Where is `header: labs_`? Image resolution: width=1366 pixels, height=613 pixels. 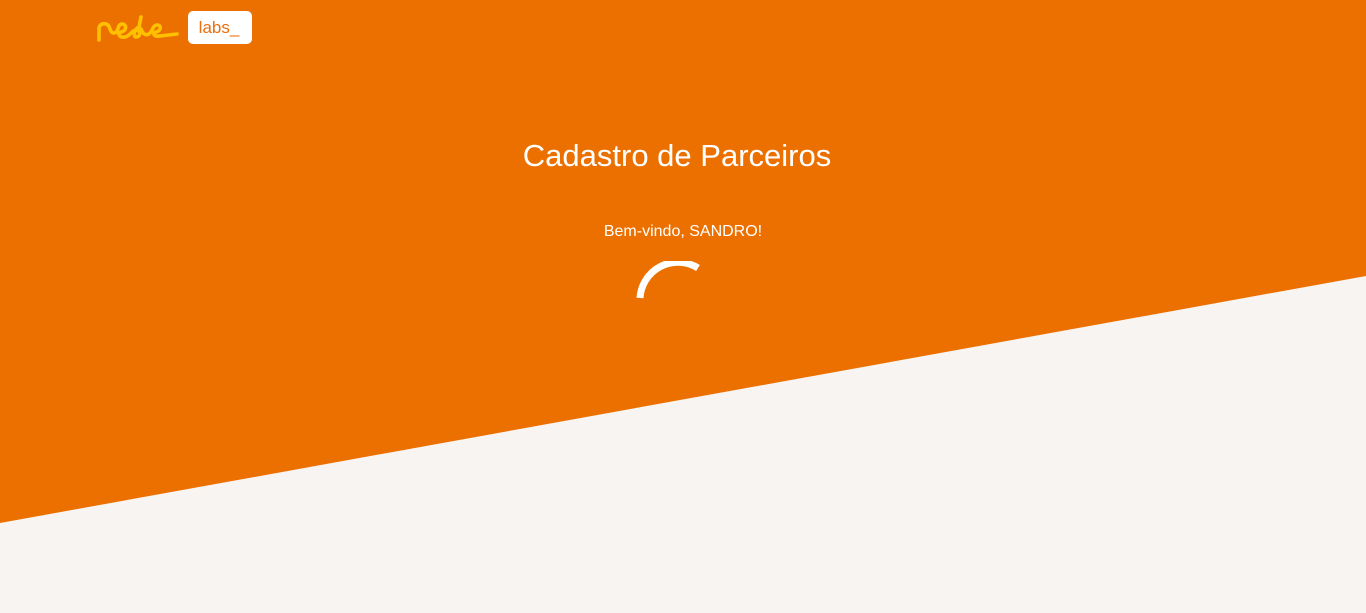
header: labs_ is located at coordinates (174, 27).